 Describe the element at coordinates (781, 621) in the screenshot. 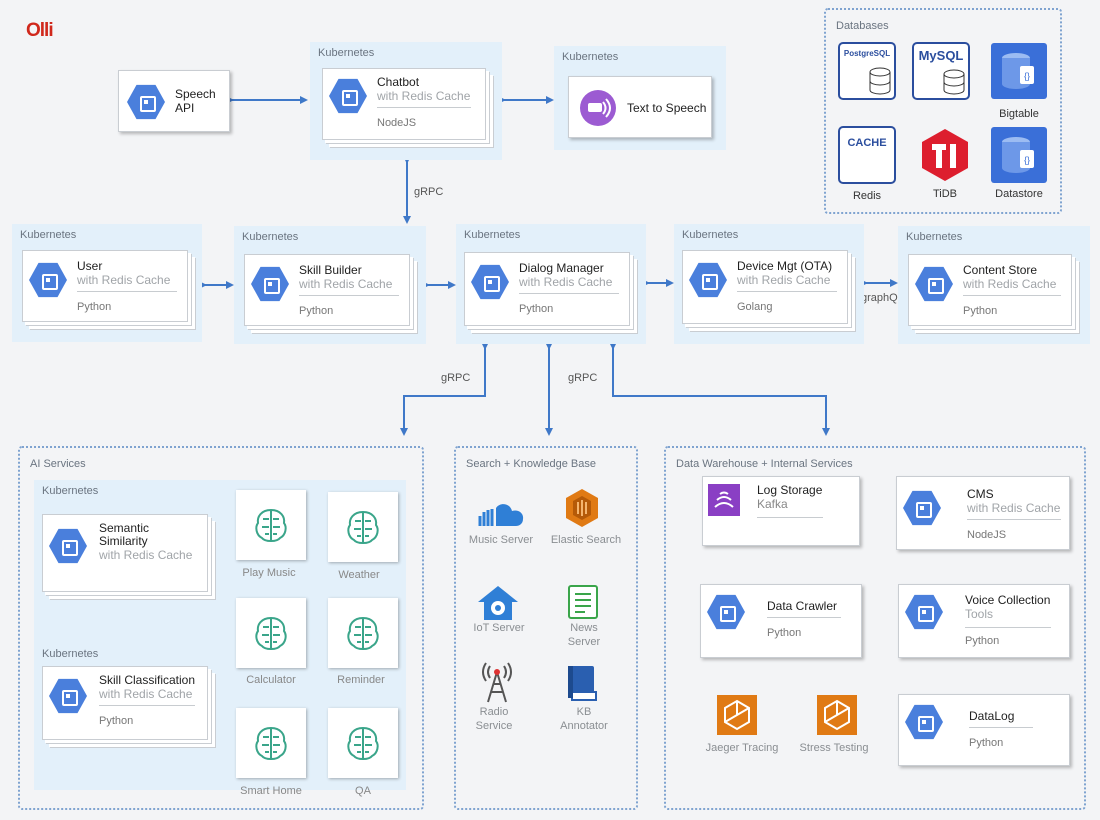

I see `data-crawler-card: Data Crawler Python` at that location.